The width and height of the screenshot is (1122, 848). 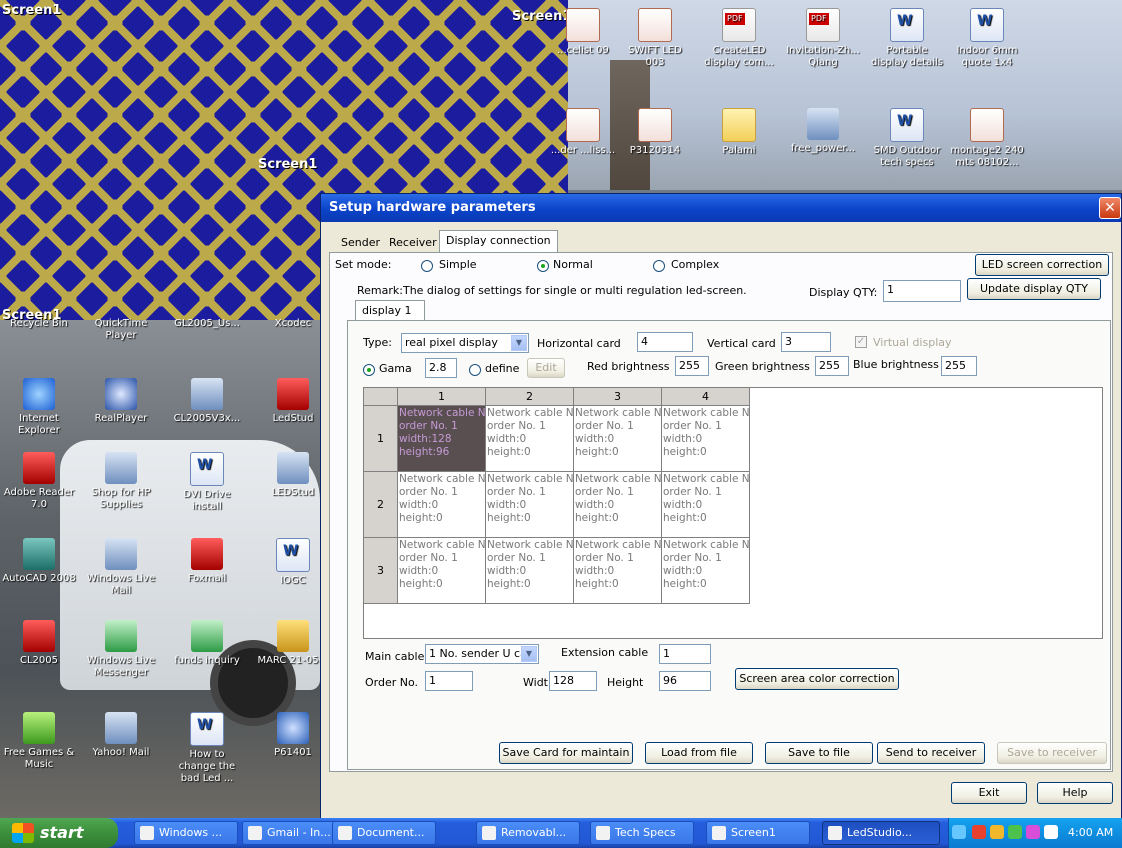 What do you see at coordinates (441, 368) in the screenshot?
I see `gama-input: 2.8` at bounding box center [441, 368].